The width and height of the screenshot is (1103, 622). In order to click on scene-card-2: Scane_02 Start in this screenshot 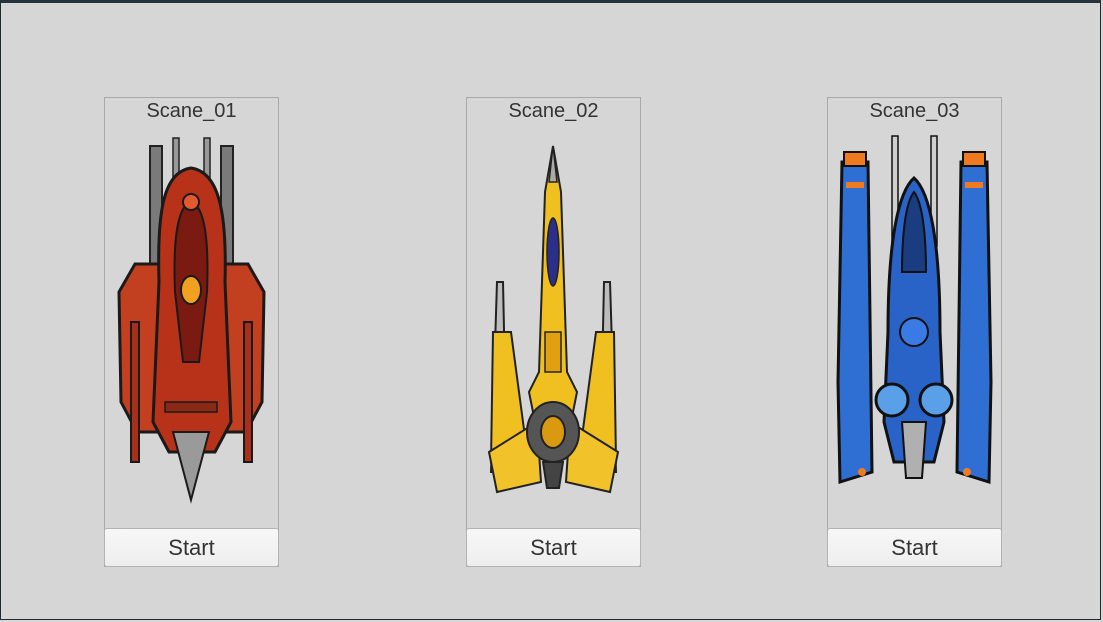, I will do `click(553, 332)`.